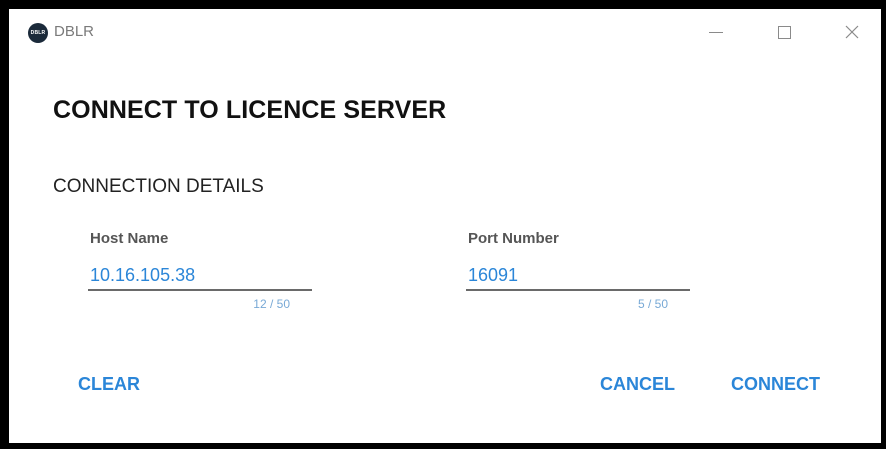 This screenshot has height=449, width=886. What do you see at coordinates (775, 384) in the screenshot?
I see `connect-button: CONNECT` at bounding box center [775, 384].